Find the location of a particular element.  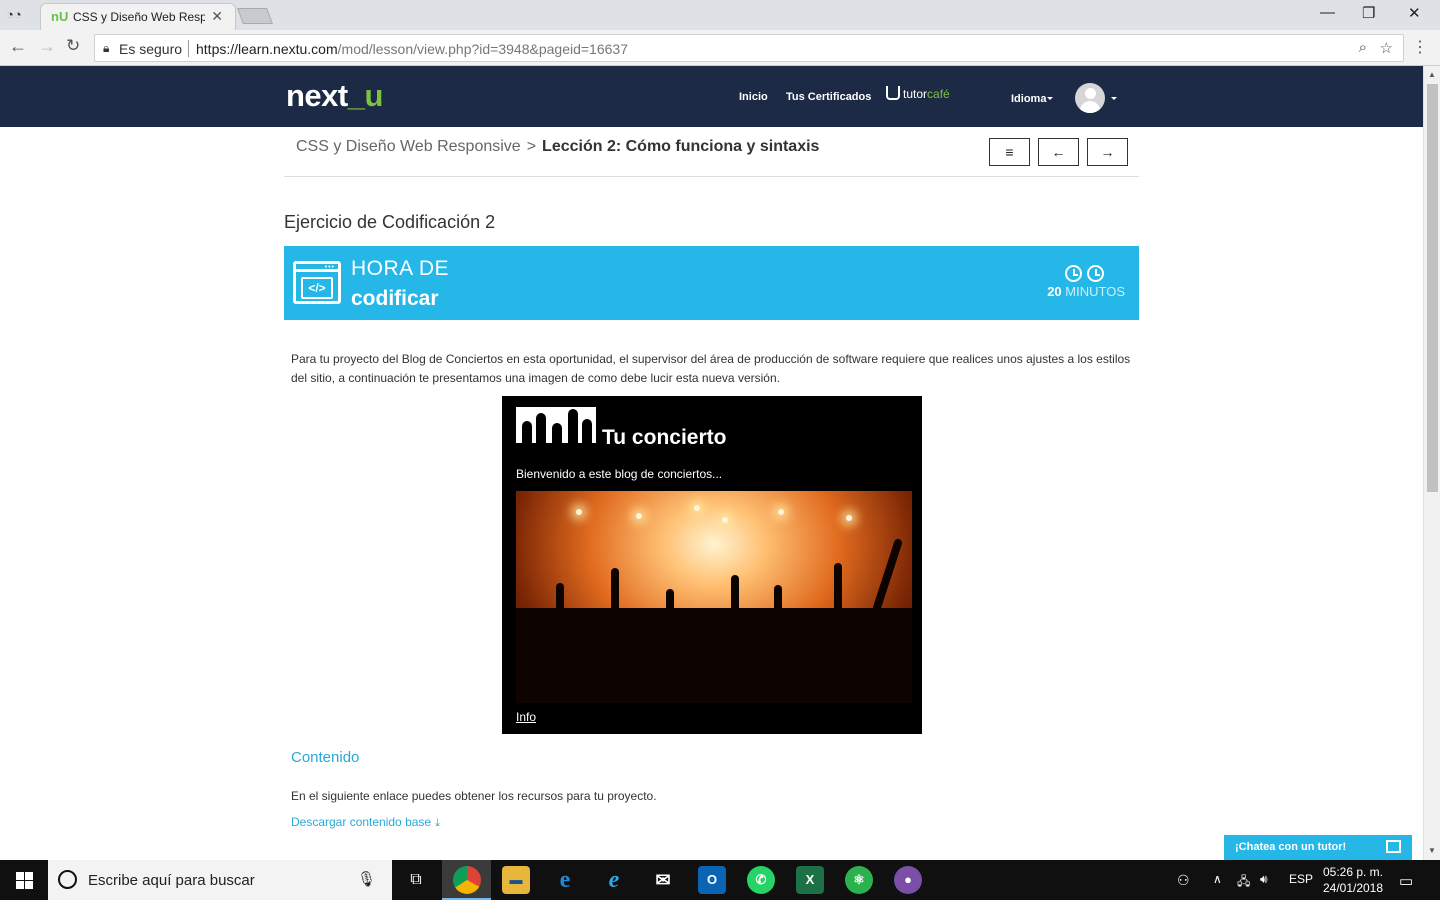

page-scrollbar: ▲ ▼ is located at coordinates (1431, 463).